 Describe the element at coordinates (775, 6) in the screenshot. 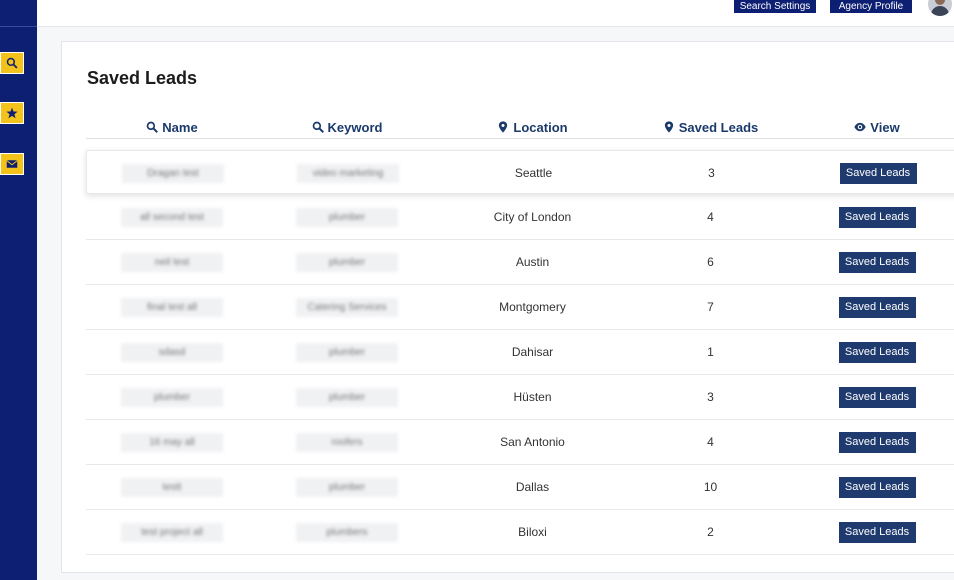

I see `search-settings-button: Search Settings` at that location.